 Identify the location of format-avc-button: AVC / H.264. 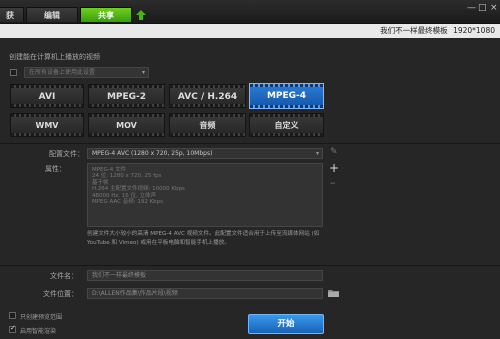
(207, 96).